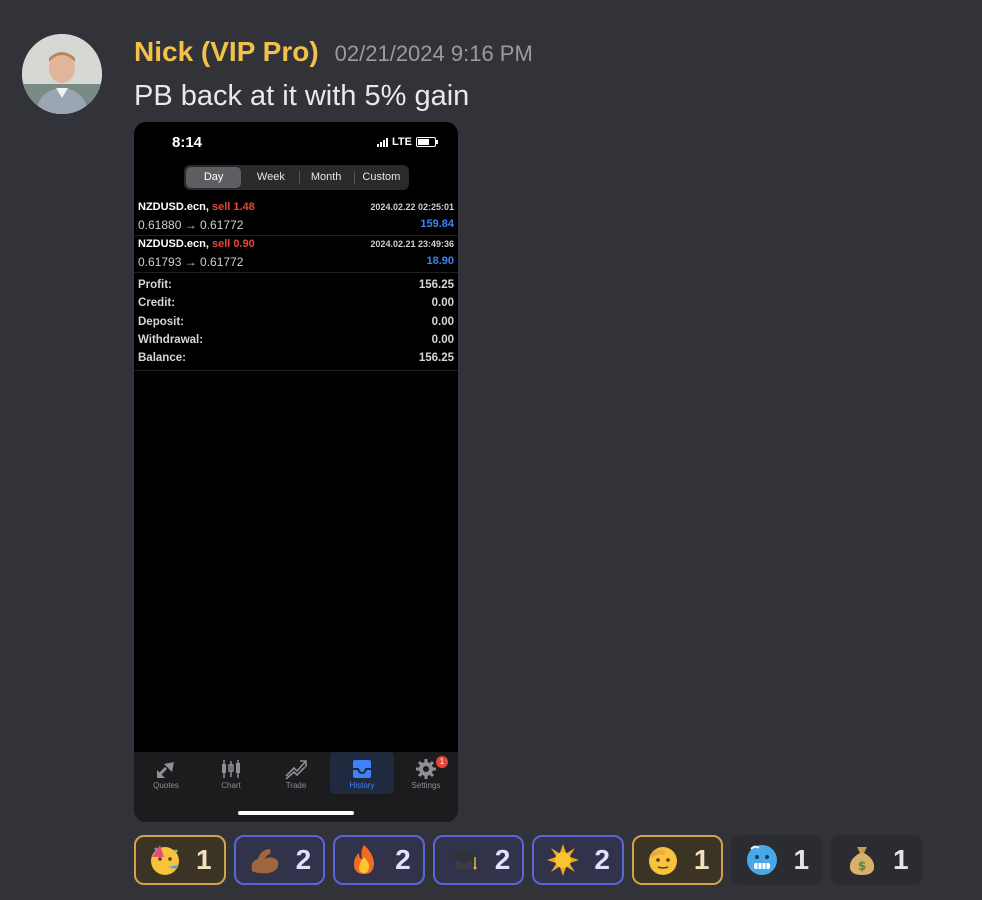  Describe the element at coordinates (166, 785) in the screenshot. I see `nav-label: Quotes` at that location.